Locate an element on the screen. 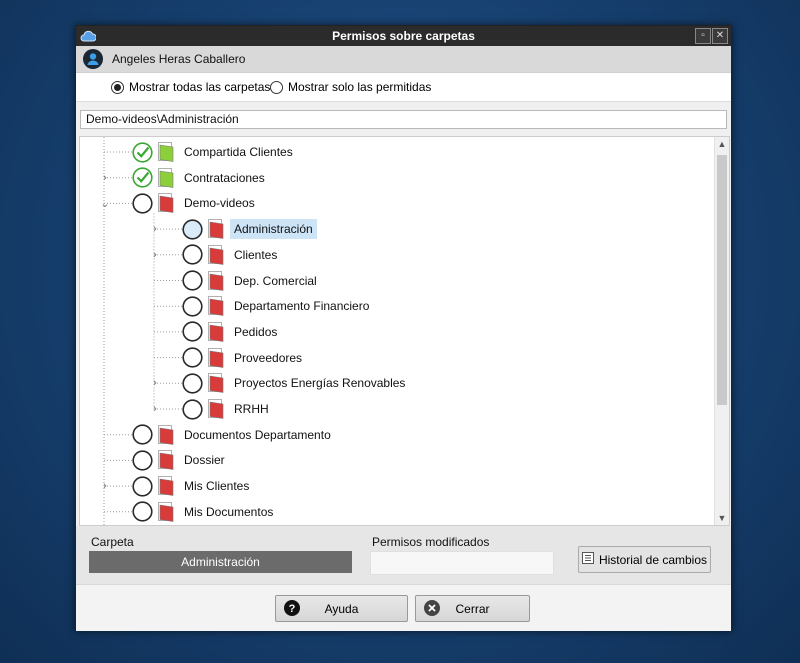 This screenshot has width=800, height=663. folder-path-field: Demo-videos\Administración is located at coordinates (403, 119).